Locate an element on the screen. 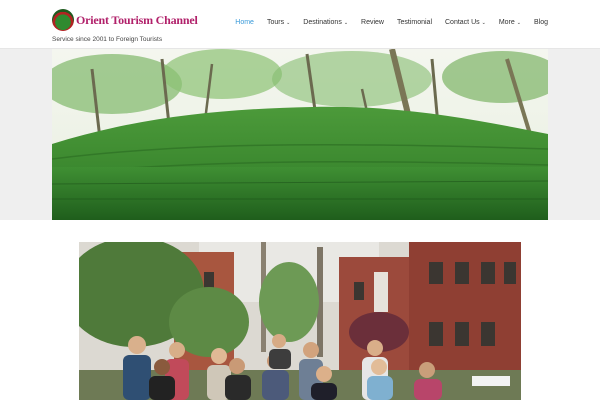  nav-label: Home is located at coordinates (244, 22).